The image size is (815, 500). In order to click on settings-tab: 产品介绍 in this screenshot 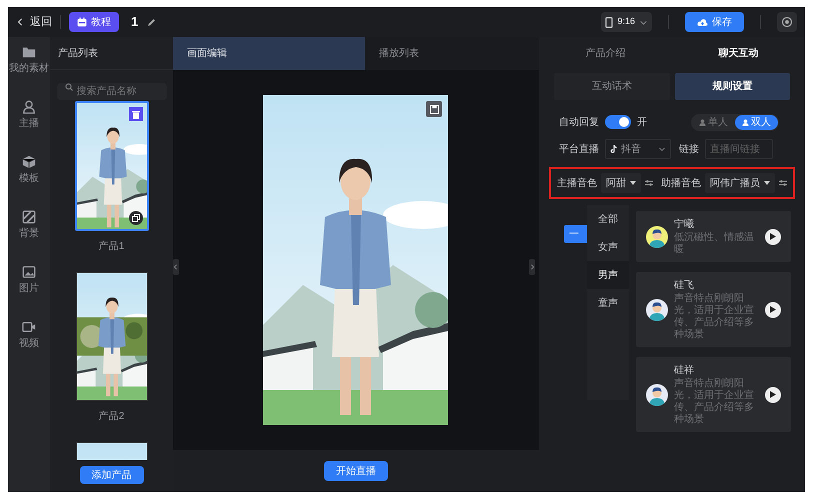, I will do `click(605, 53)`.